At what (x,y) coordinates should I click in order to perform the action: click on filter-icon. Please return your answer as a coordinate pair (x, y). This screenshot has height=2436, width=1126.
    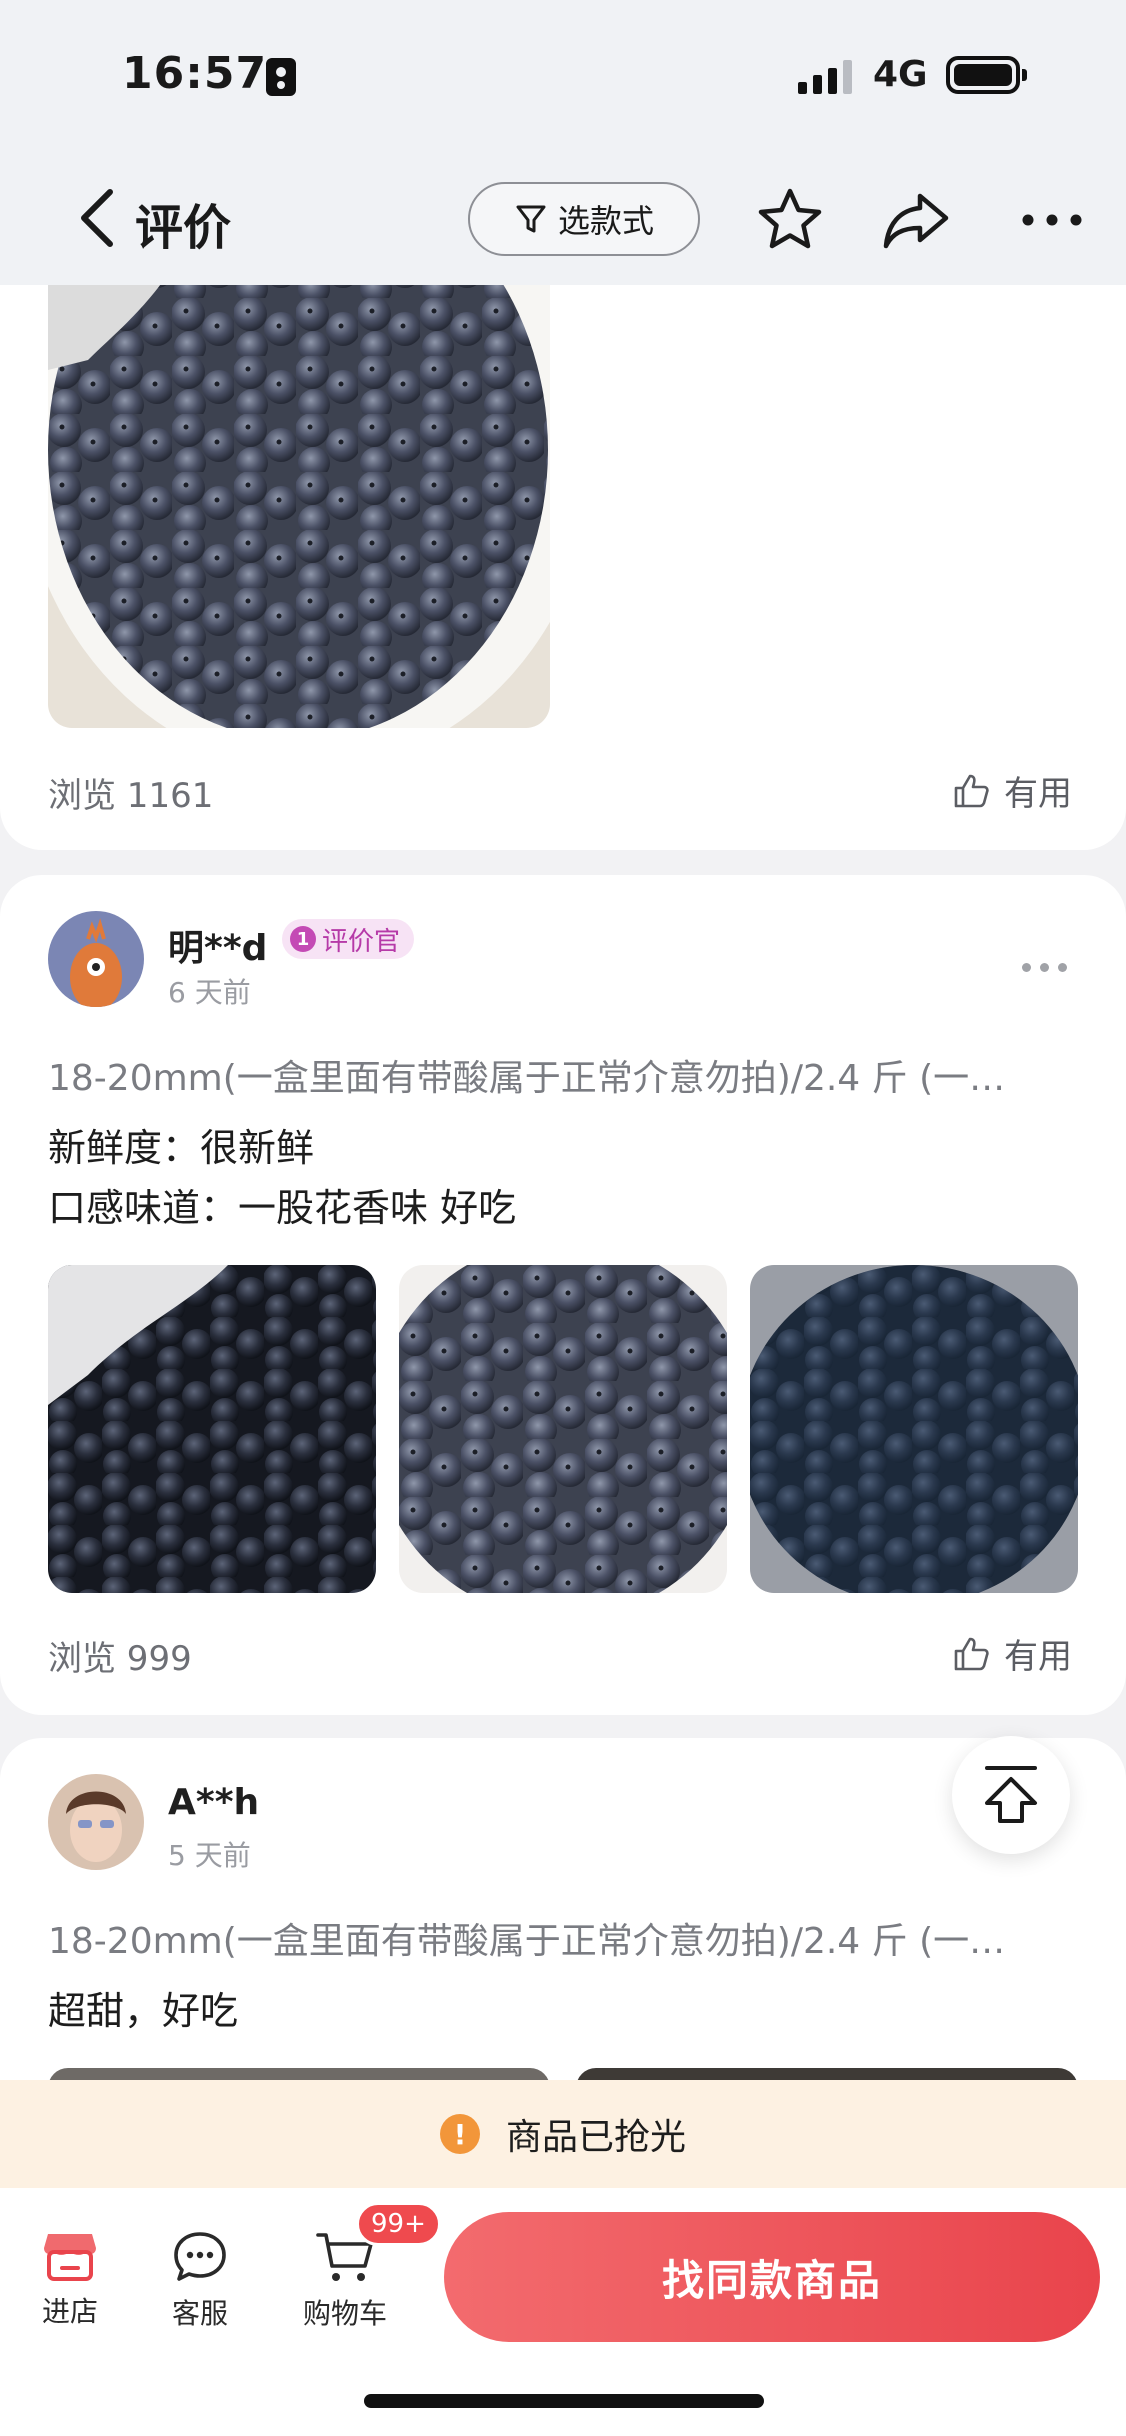
    Looking at the image, I should click on (531, 219).